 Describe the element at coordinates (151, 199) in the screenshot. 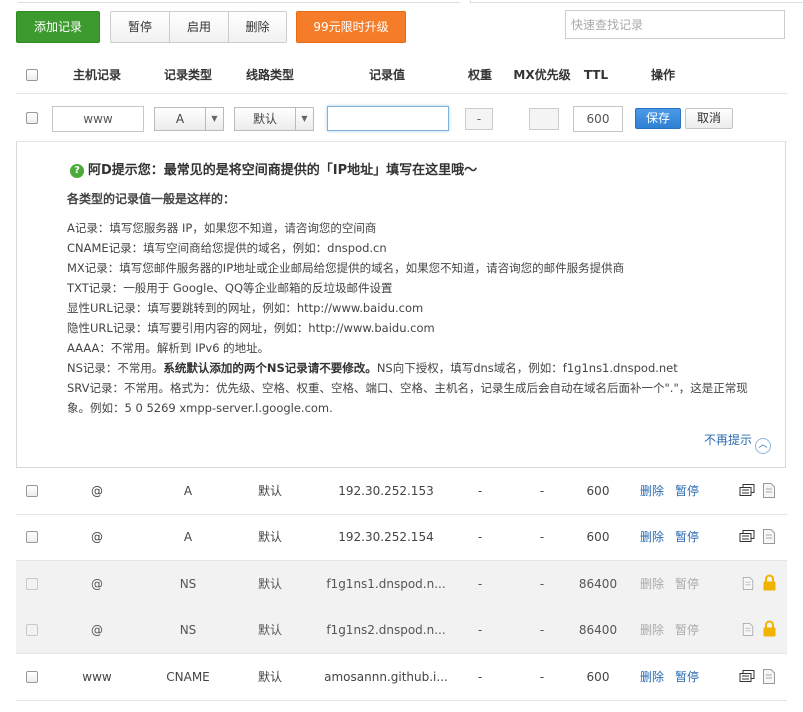

I see `hint-subtitle: 各类型的记录值一般是这样的：` at that location.